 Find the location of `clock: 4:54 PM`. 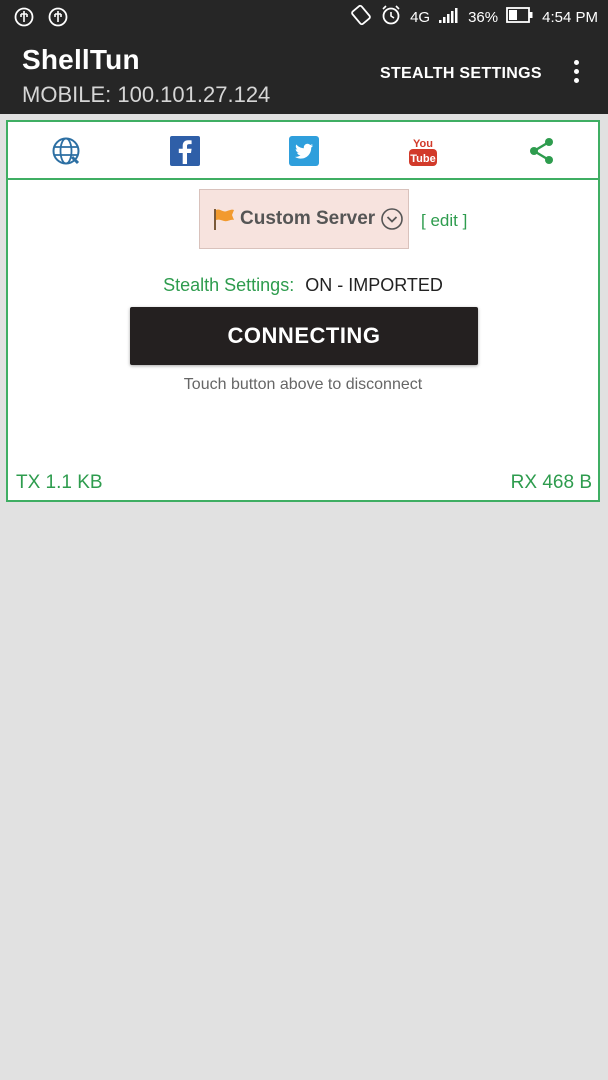

clock: 4:54 PM is located at coordinates (570, 17).